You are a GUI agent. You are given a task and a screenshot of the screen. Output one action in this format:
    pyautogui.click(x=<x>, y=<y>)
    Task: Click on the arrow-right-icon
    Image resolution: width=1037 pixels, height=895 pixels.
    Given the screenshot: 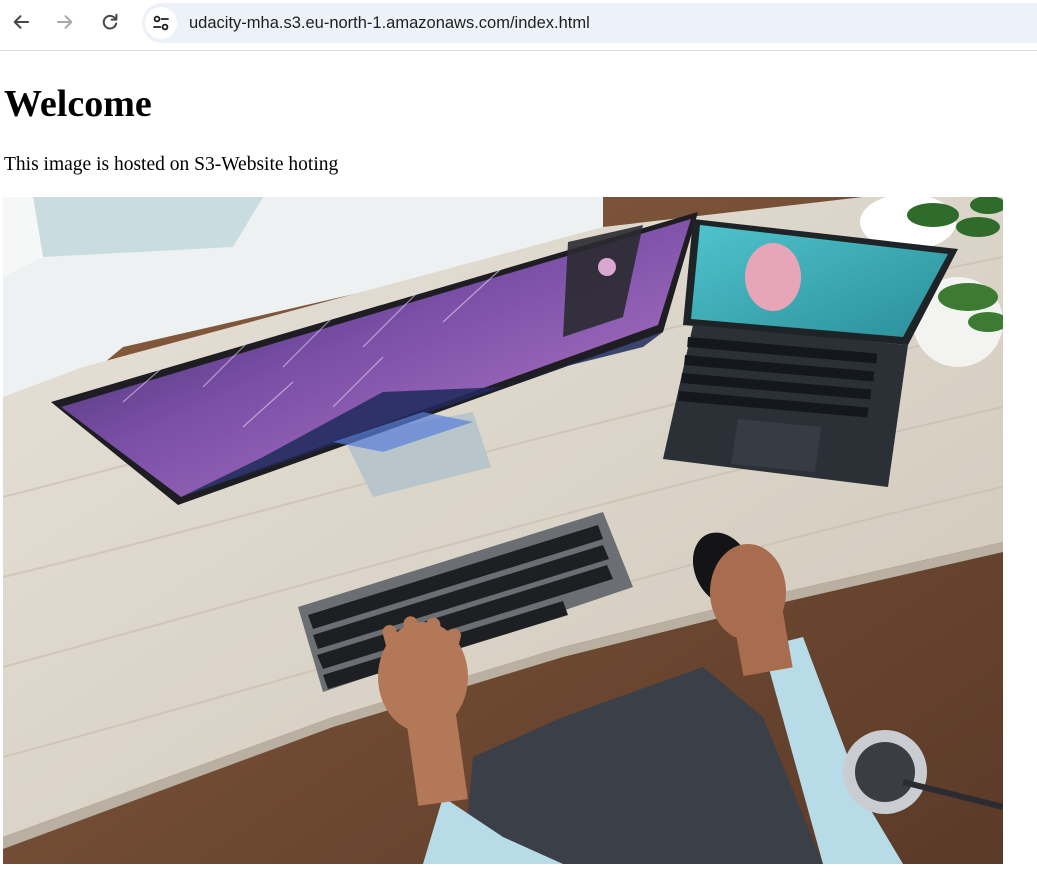 What is the action you would take?
    pyautogui.click(x=65, y=22)
    